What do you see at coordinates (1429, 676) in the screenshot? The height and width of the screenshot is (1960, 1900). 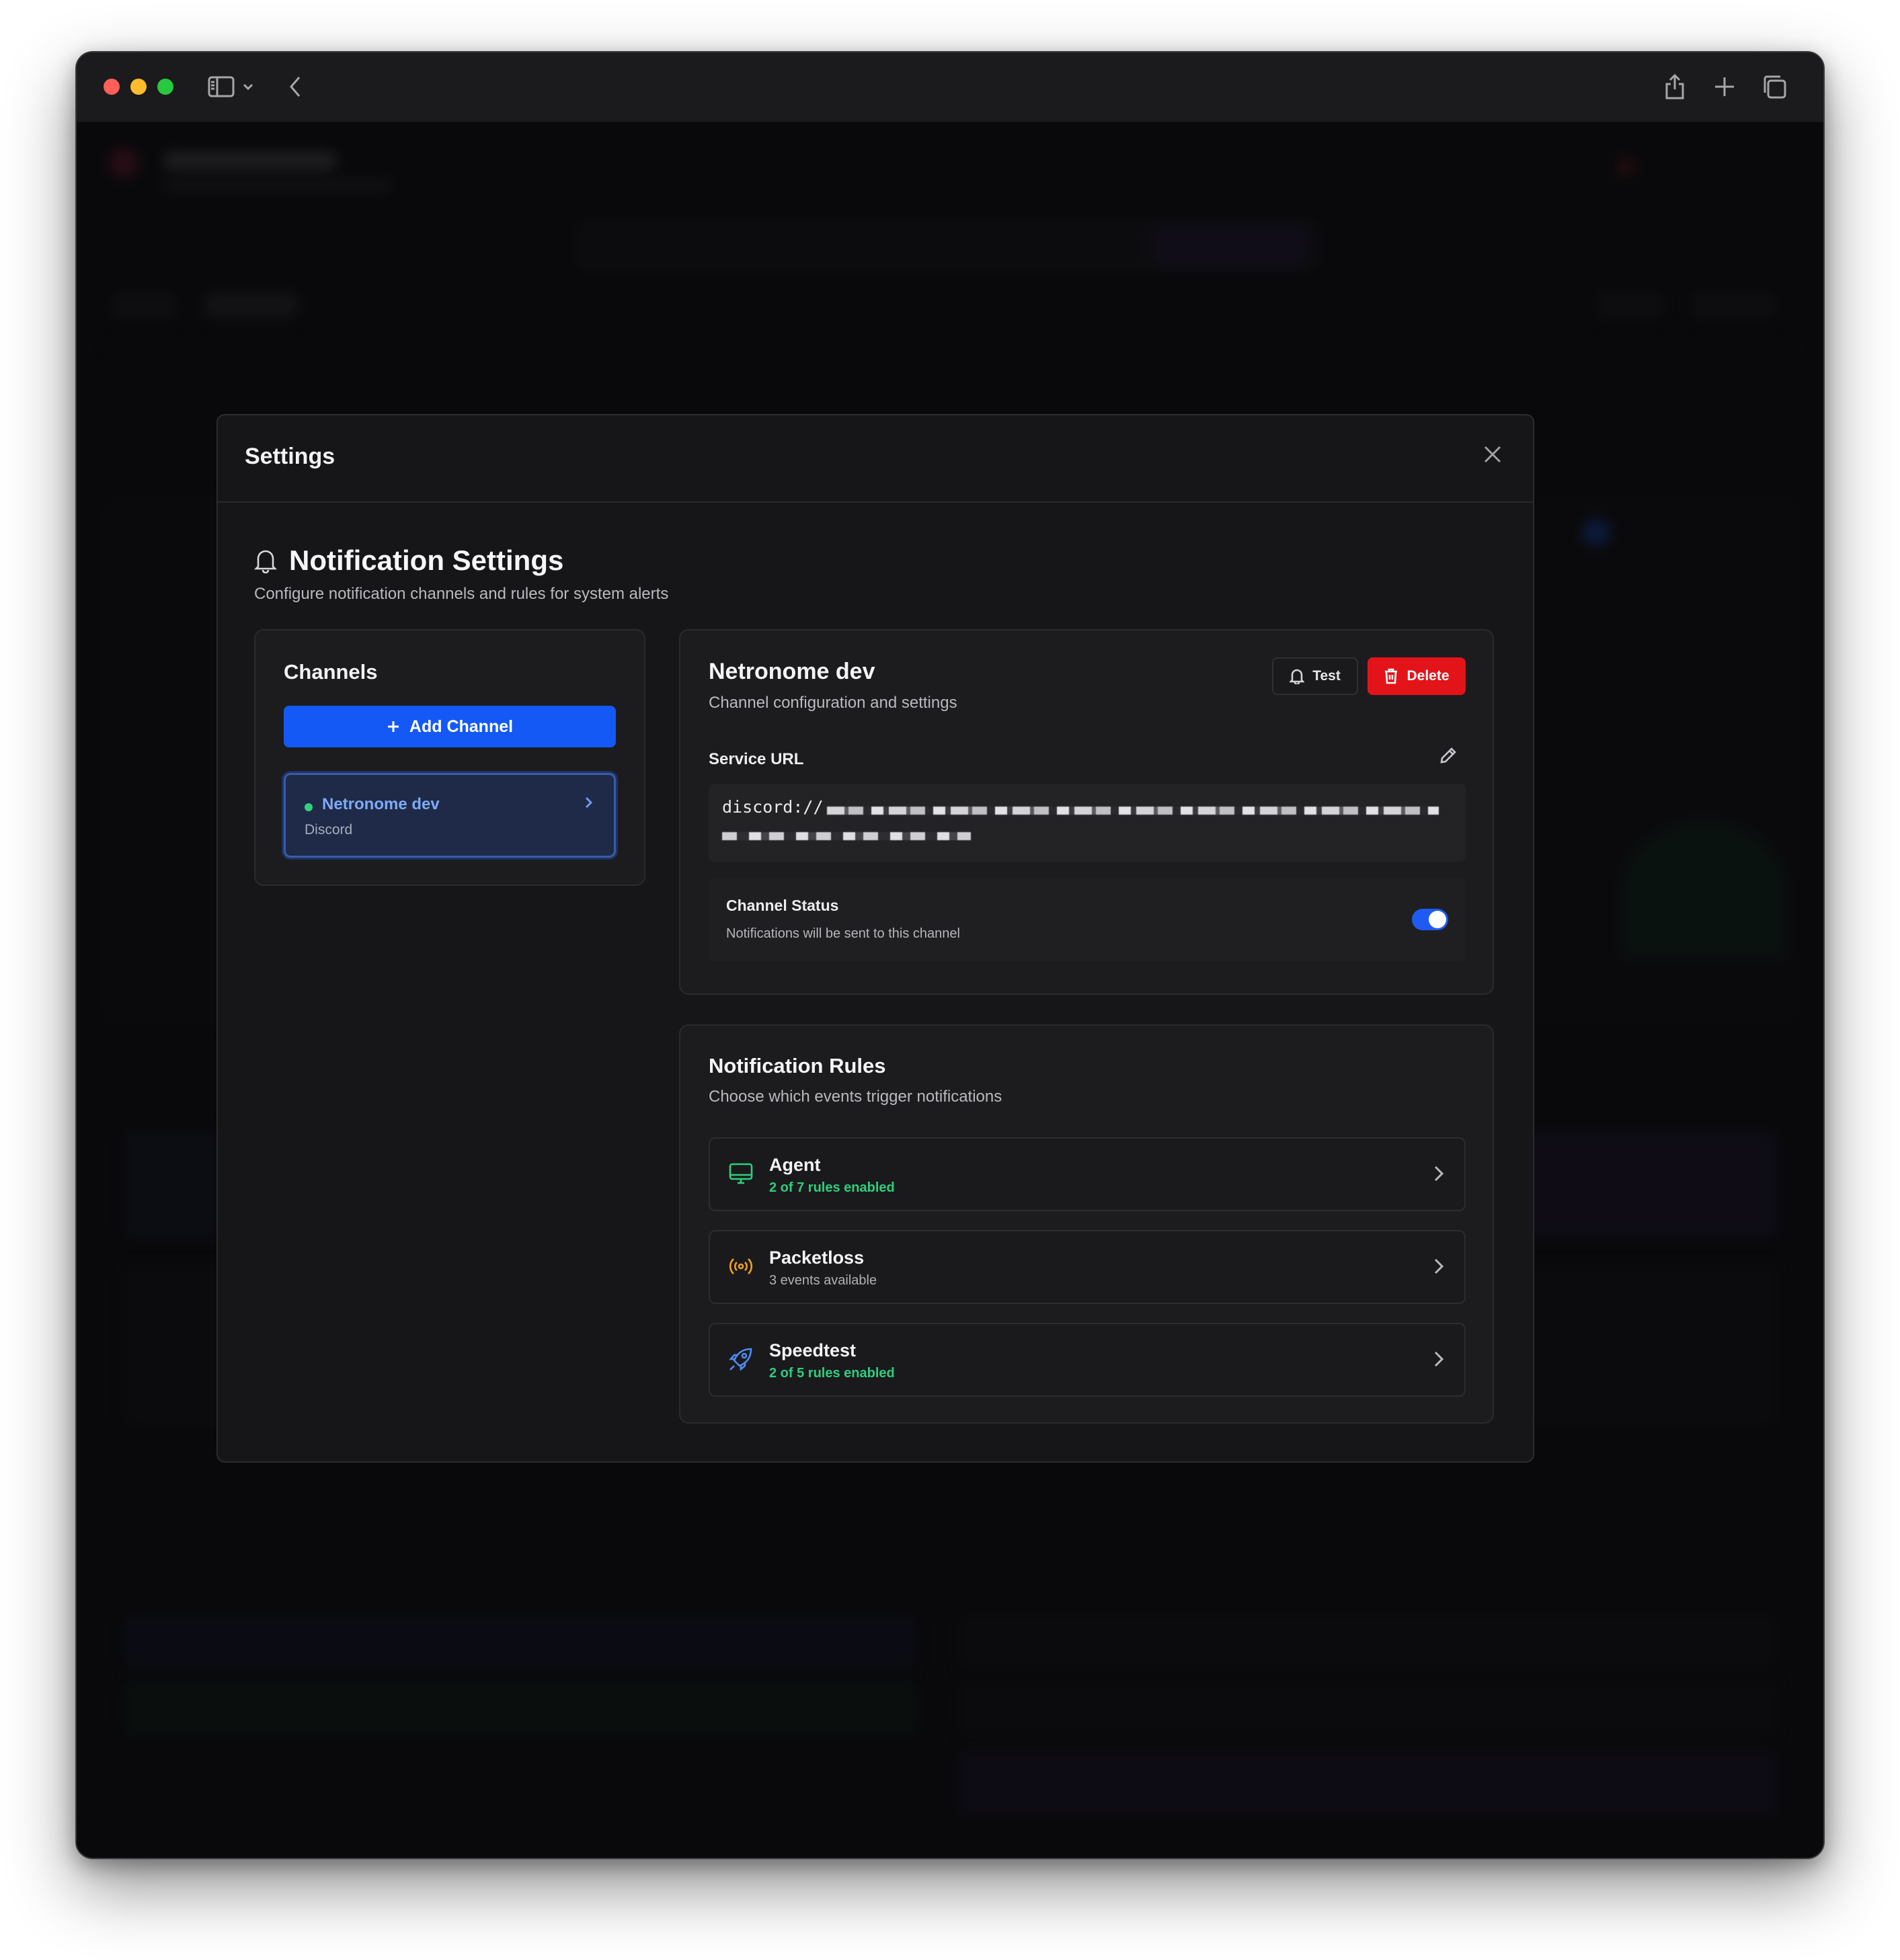 I see `delete-label: Delete` at bounding box center [1429, 676].